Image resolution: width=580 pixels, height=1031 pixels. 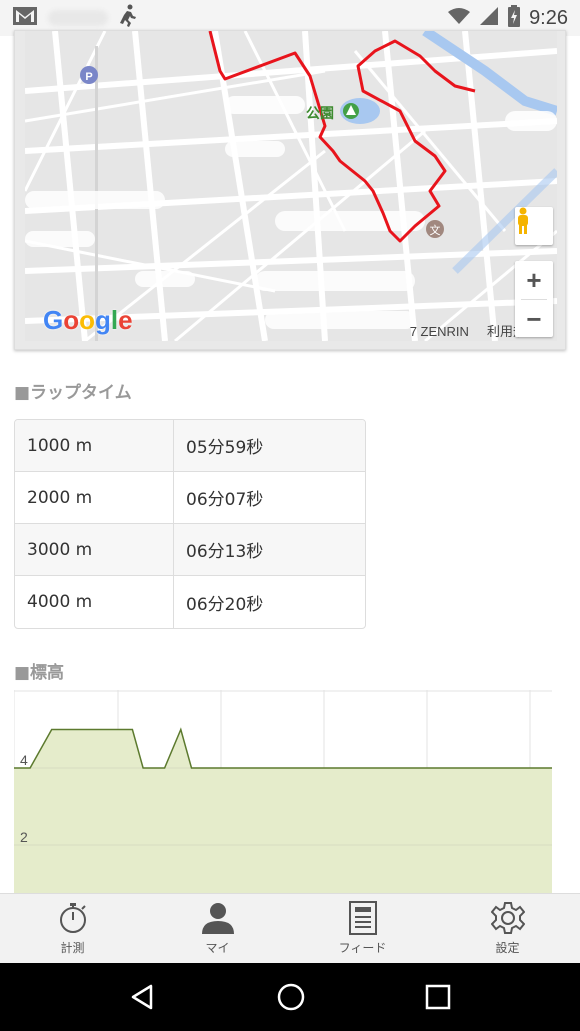 I want to click on tab-settings: 設定, so click(x=507, y=928).